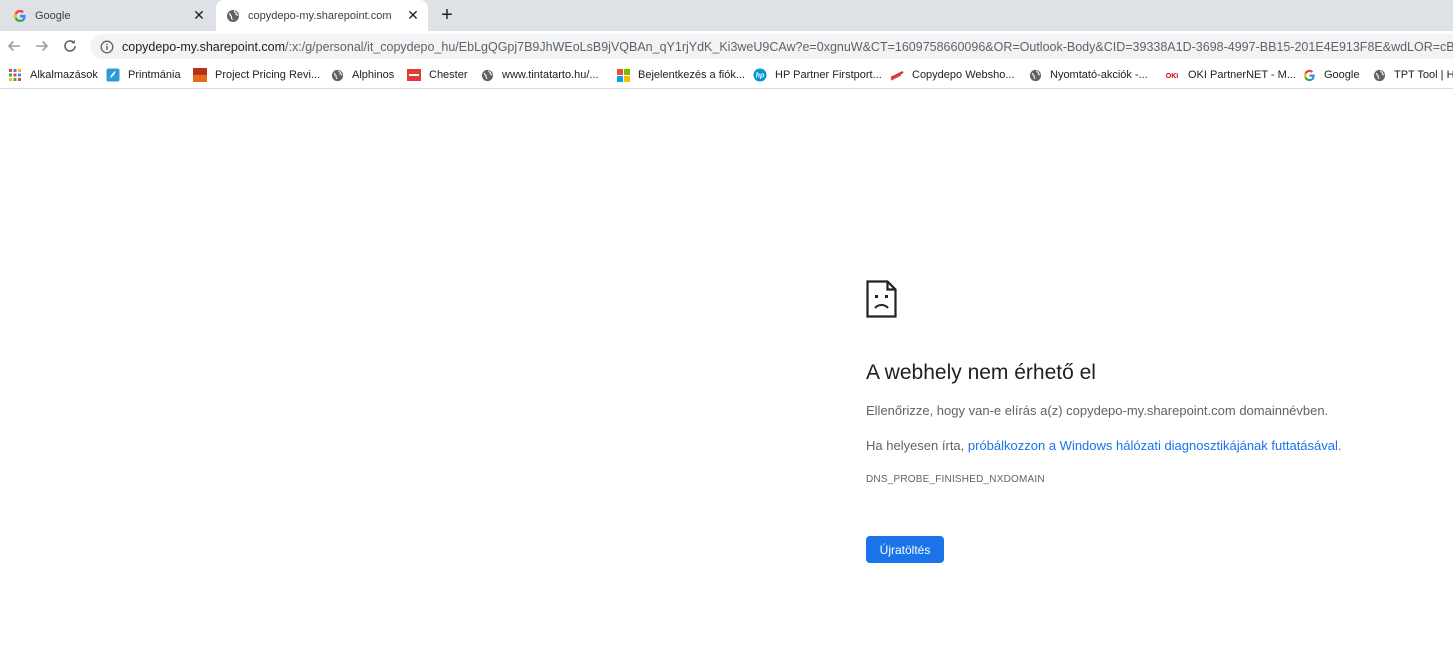 This screenshot has width=1453, height=646. I want to click on reload-button: Újratöltés, so click(905, 549).